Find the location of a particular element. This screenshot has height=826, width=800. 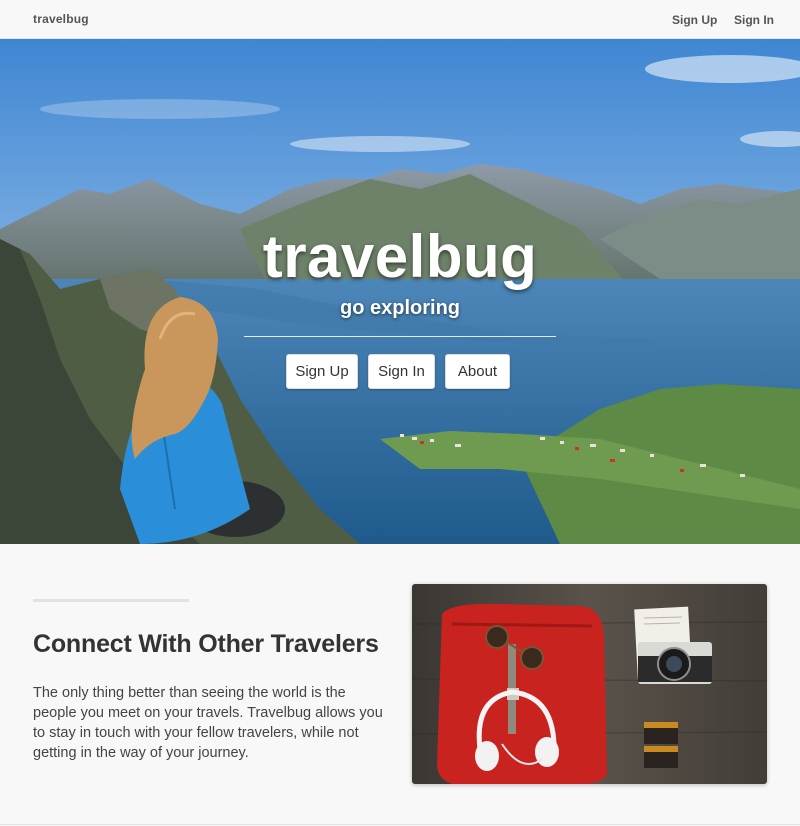

brand-link: travelbug is located at coordinates (61, 19).